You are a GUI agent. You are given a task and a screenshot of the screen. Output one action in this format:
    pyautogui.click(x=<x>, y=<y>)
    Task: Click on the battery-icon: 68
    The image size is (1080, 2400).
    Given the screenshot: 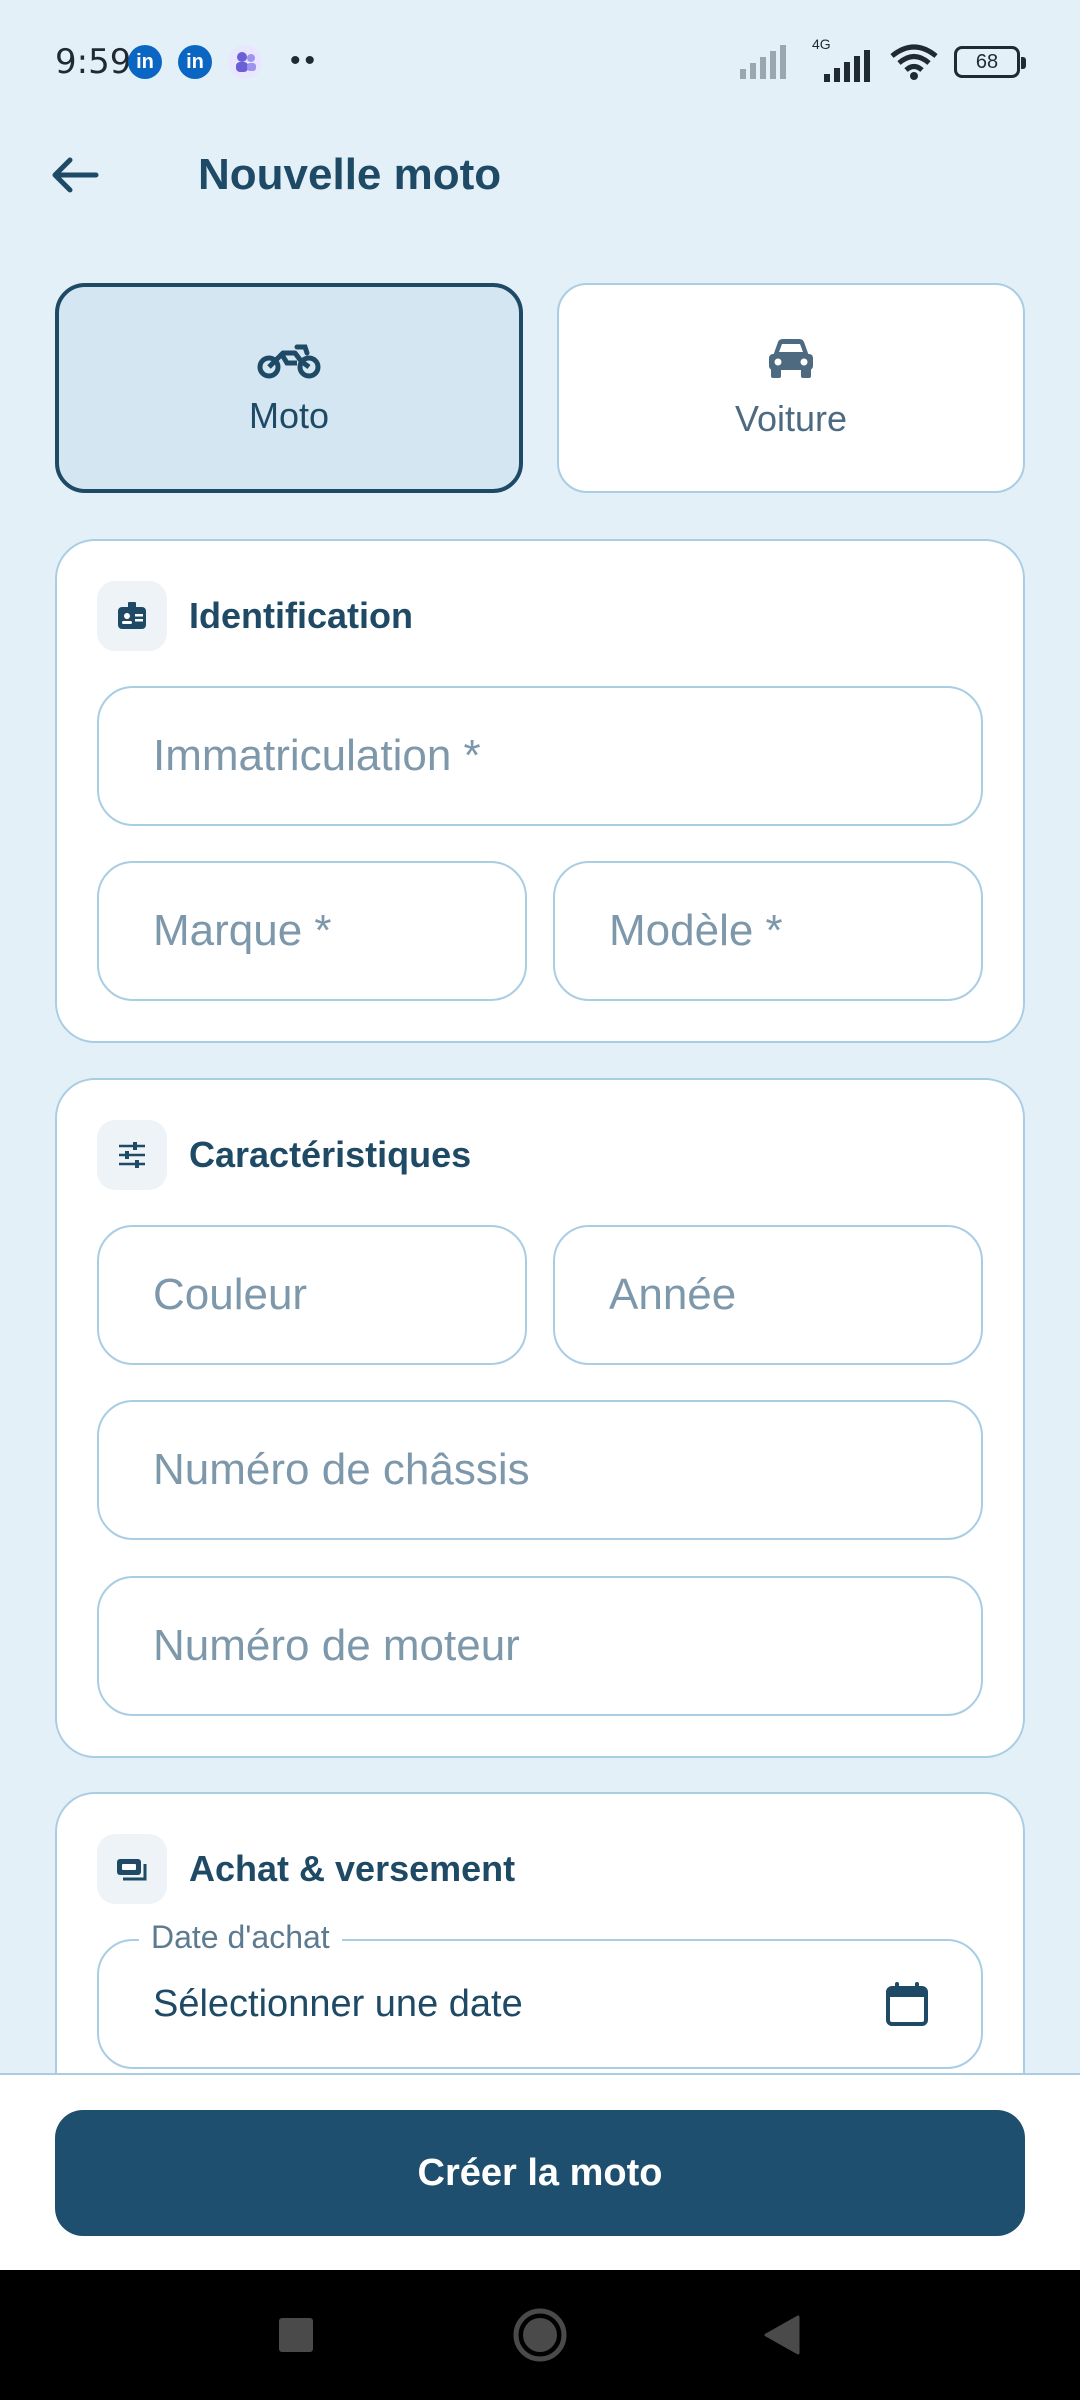 What is the action you would take?
    pyautogui.click(x=990, y=62)
    